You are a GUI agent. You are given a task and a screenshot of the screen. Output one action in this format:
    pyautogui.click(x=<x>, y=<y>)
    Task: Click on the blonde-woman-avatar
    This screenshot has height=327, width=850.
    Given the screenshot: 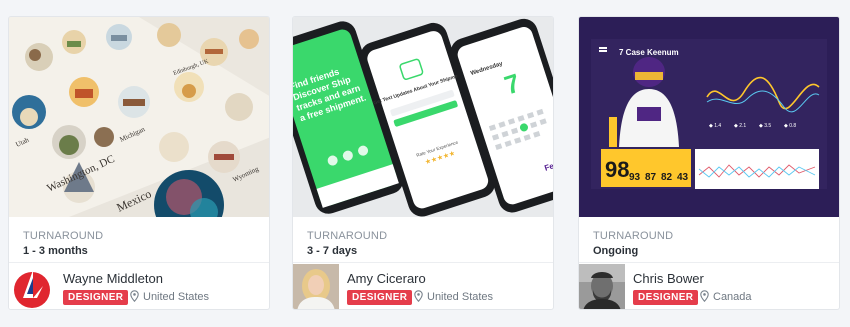 What is the action you would take?
    pyautogui.click(x=316, y=286)
    